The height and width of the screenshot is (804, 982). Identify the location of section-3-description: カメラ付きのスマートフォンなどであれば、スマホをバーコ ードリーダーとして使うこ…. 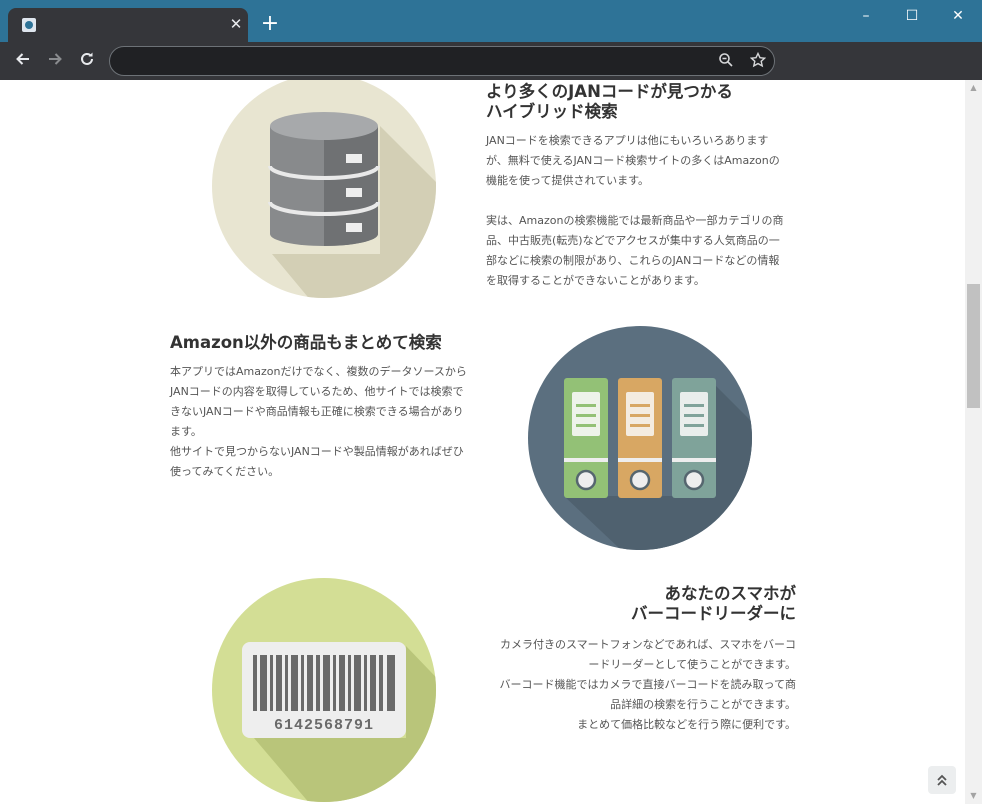
(636, 685).